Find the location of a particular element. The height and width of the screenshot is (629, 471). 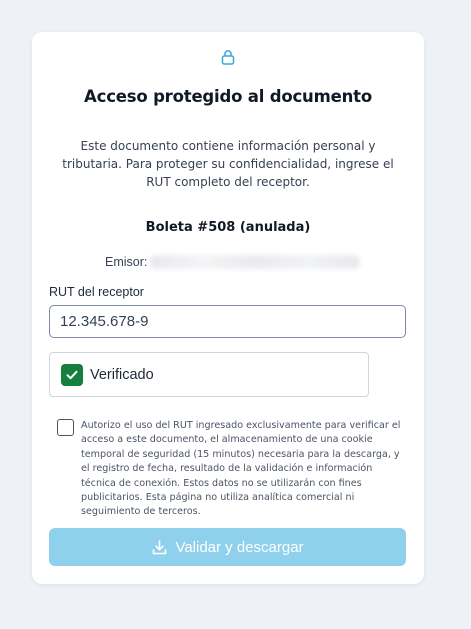

verified-checkbox is located at coordinates (72, 374).